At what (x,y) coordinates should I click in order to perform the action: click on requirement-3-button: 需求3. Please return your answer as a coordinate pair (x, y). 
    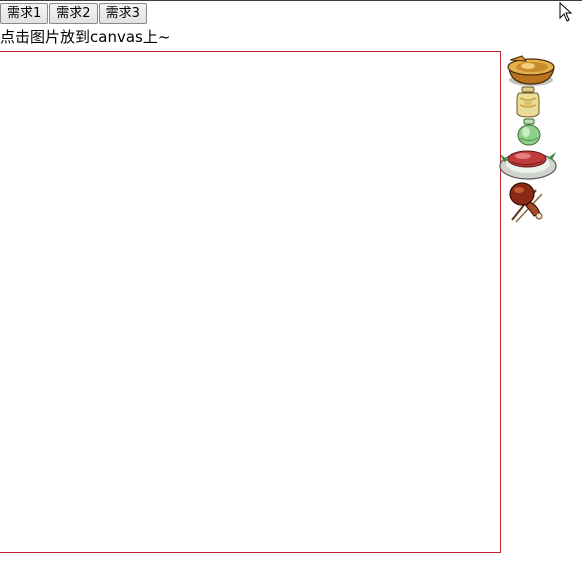
    Looking at the image, I should click on (122, 13).